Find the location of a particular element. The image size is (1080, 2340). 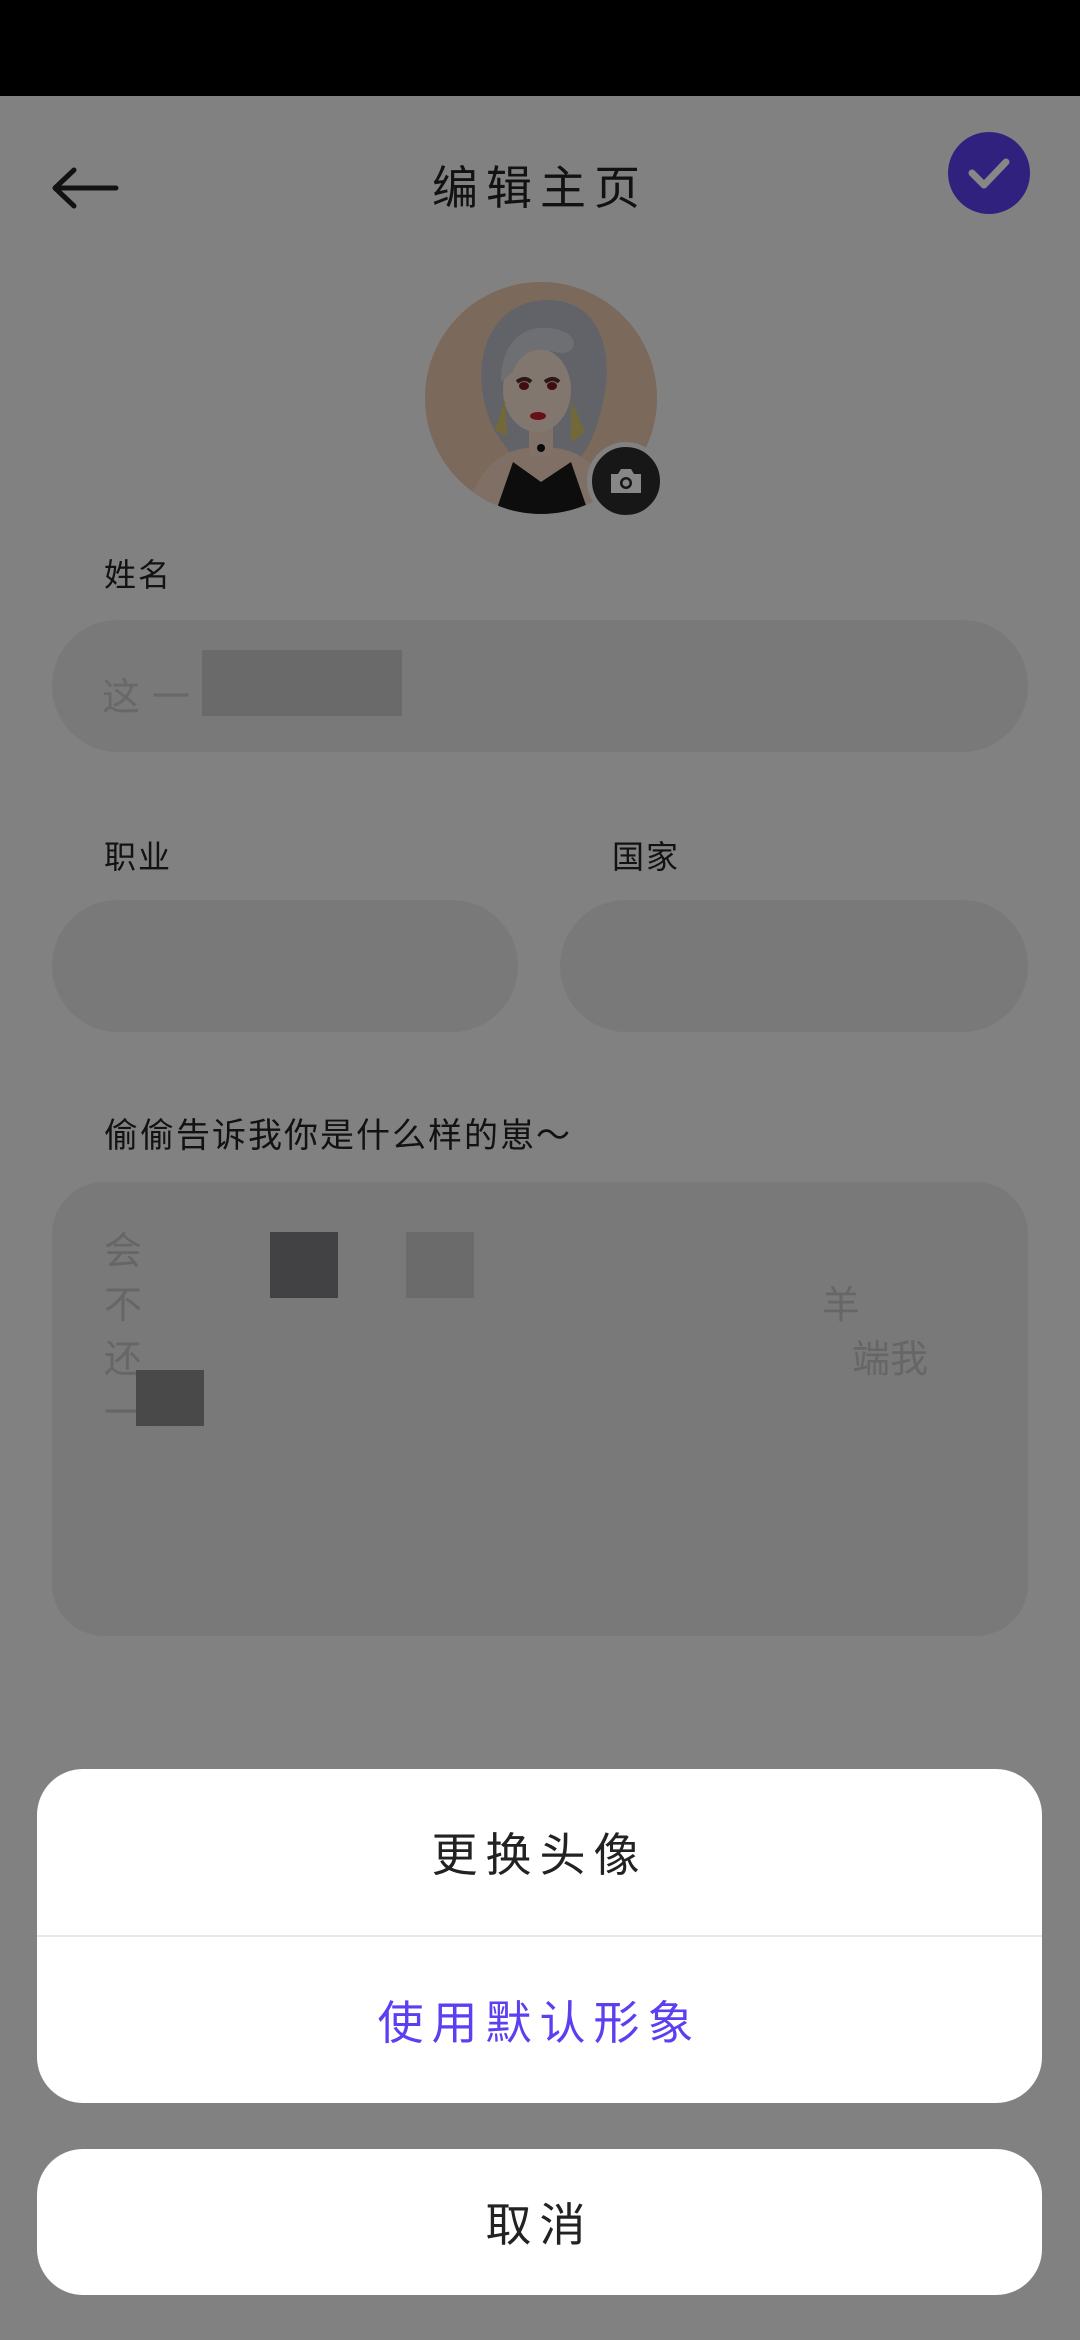

status-bar is located at coordinates (540, 48).